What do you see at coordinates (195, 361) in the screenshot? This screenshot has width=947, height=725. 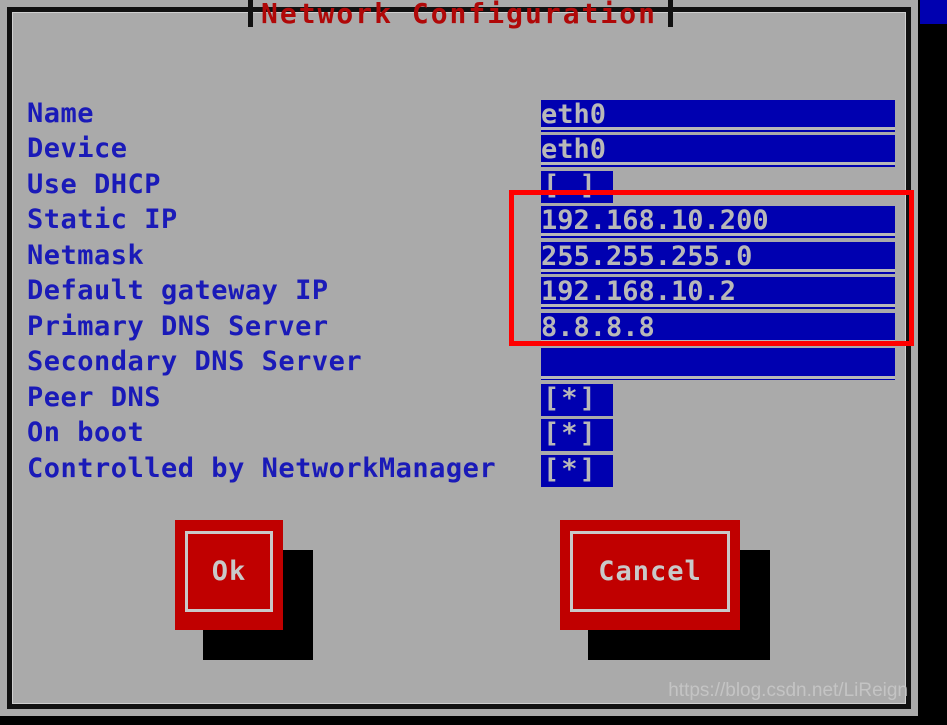 I see `label-secondary-dns-server: Secondary DNS Server` at bounding box center [195, 361].